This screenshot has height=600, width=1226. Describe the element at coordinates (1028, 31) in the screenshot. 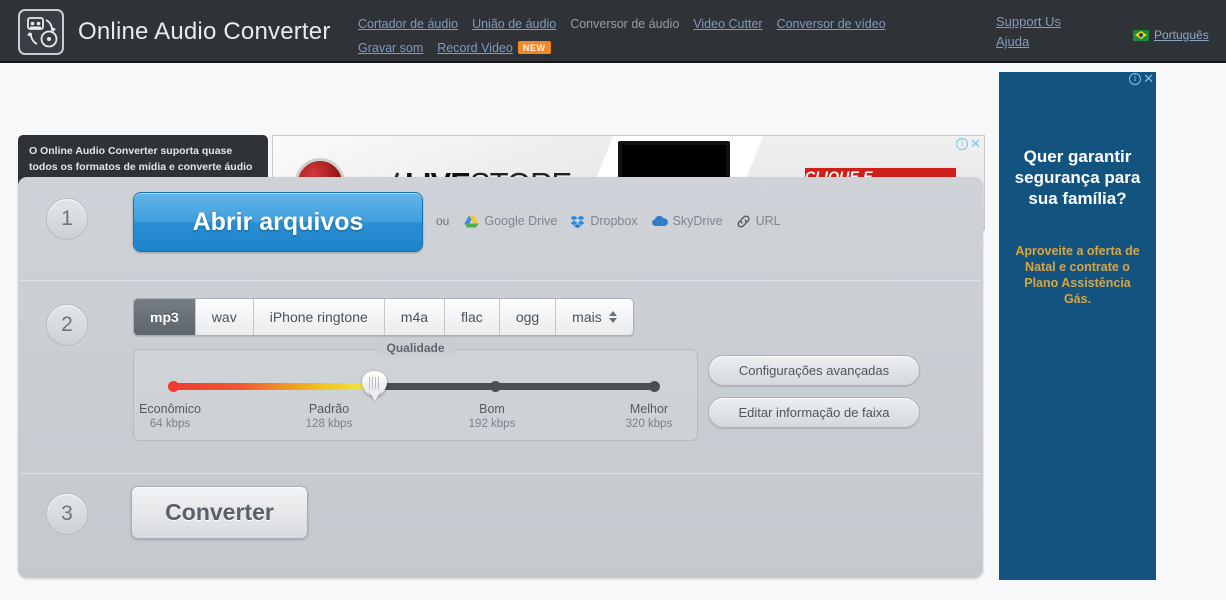

I see `support-links: Support Us Ajuda` at that location.